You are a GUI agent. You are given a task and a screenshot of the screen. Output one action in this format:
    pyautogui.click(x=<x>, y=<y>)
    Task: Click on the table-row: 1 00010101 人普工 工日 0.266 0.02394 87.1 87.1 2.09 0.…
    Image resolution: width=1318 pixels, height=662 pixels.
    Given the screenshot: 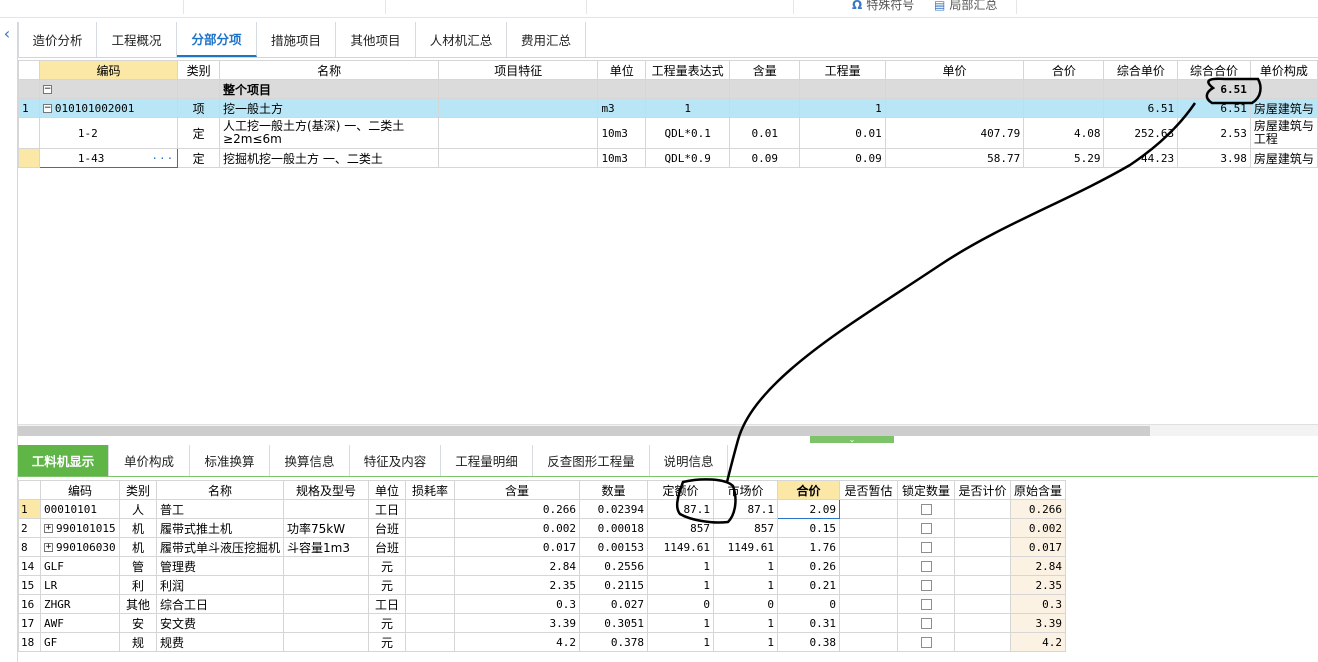 What is the action you would take?
    pyautogui.click(x=542, y=509)
    